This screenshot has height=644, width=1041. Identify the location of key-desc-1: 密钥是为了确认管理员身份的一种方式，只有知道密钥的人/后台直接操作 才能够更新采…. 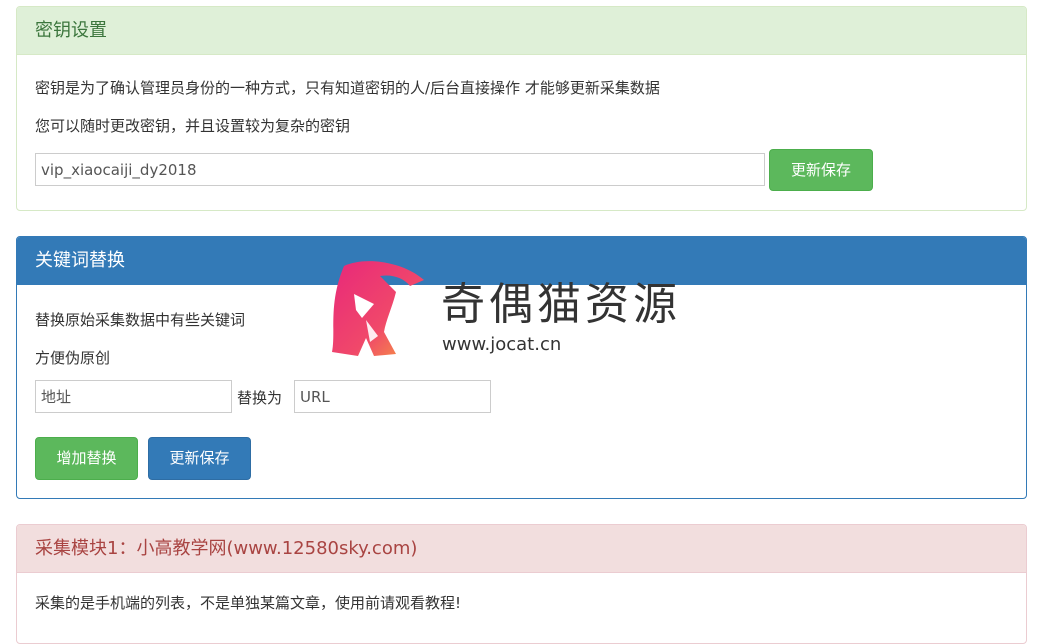
(347, 88).